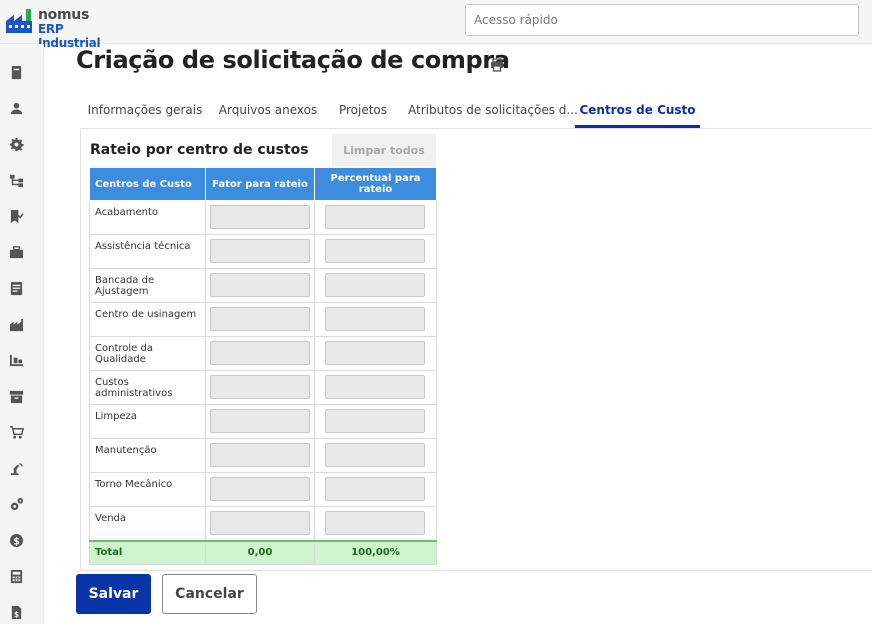 The width and height of the screenshot is (872, 624). I want to click on archive-icon, so click(16, 396).